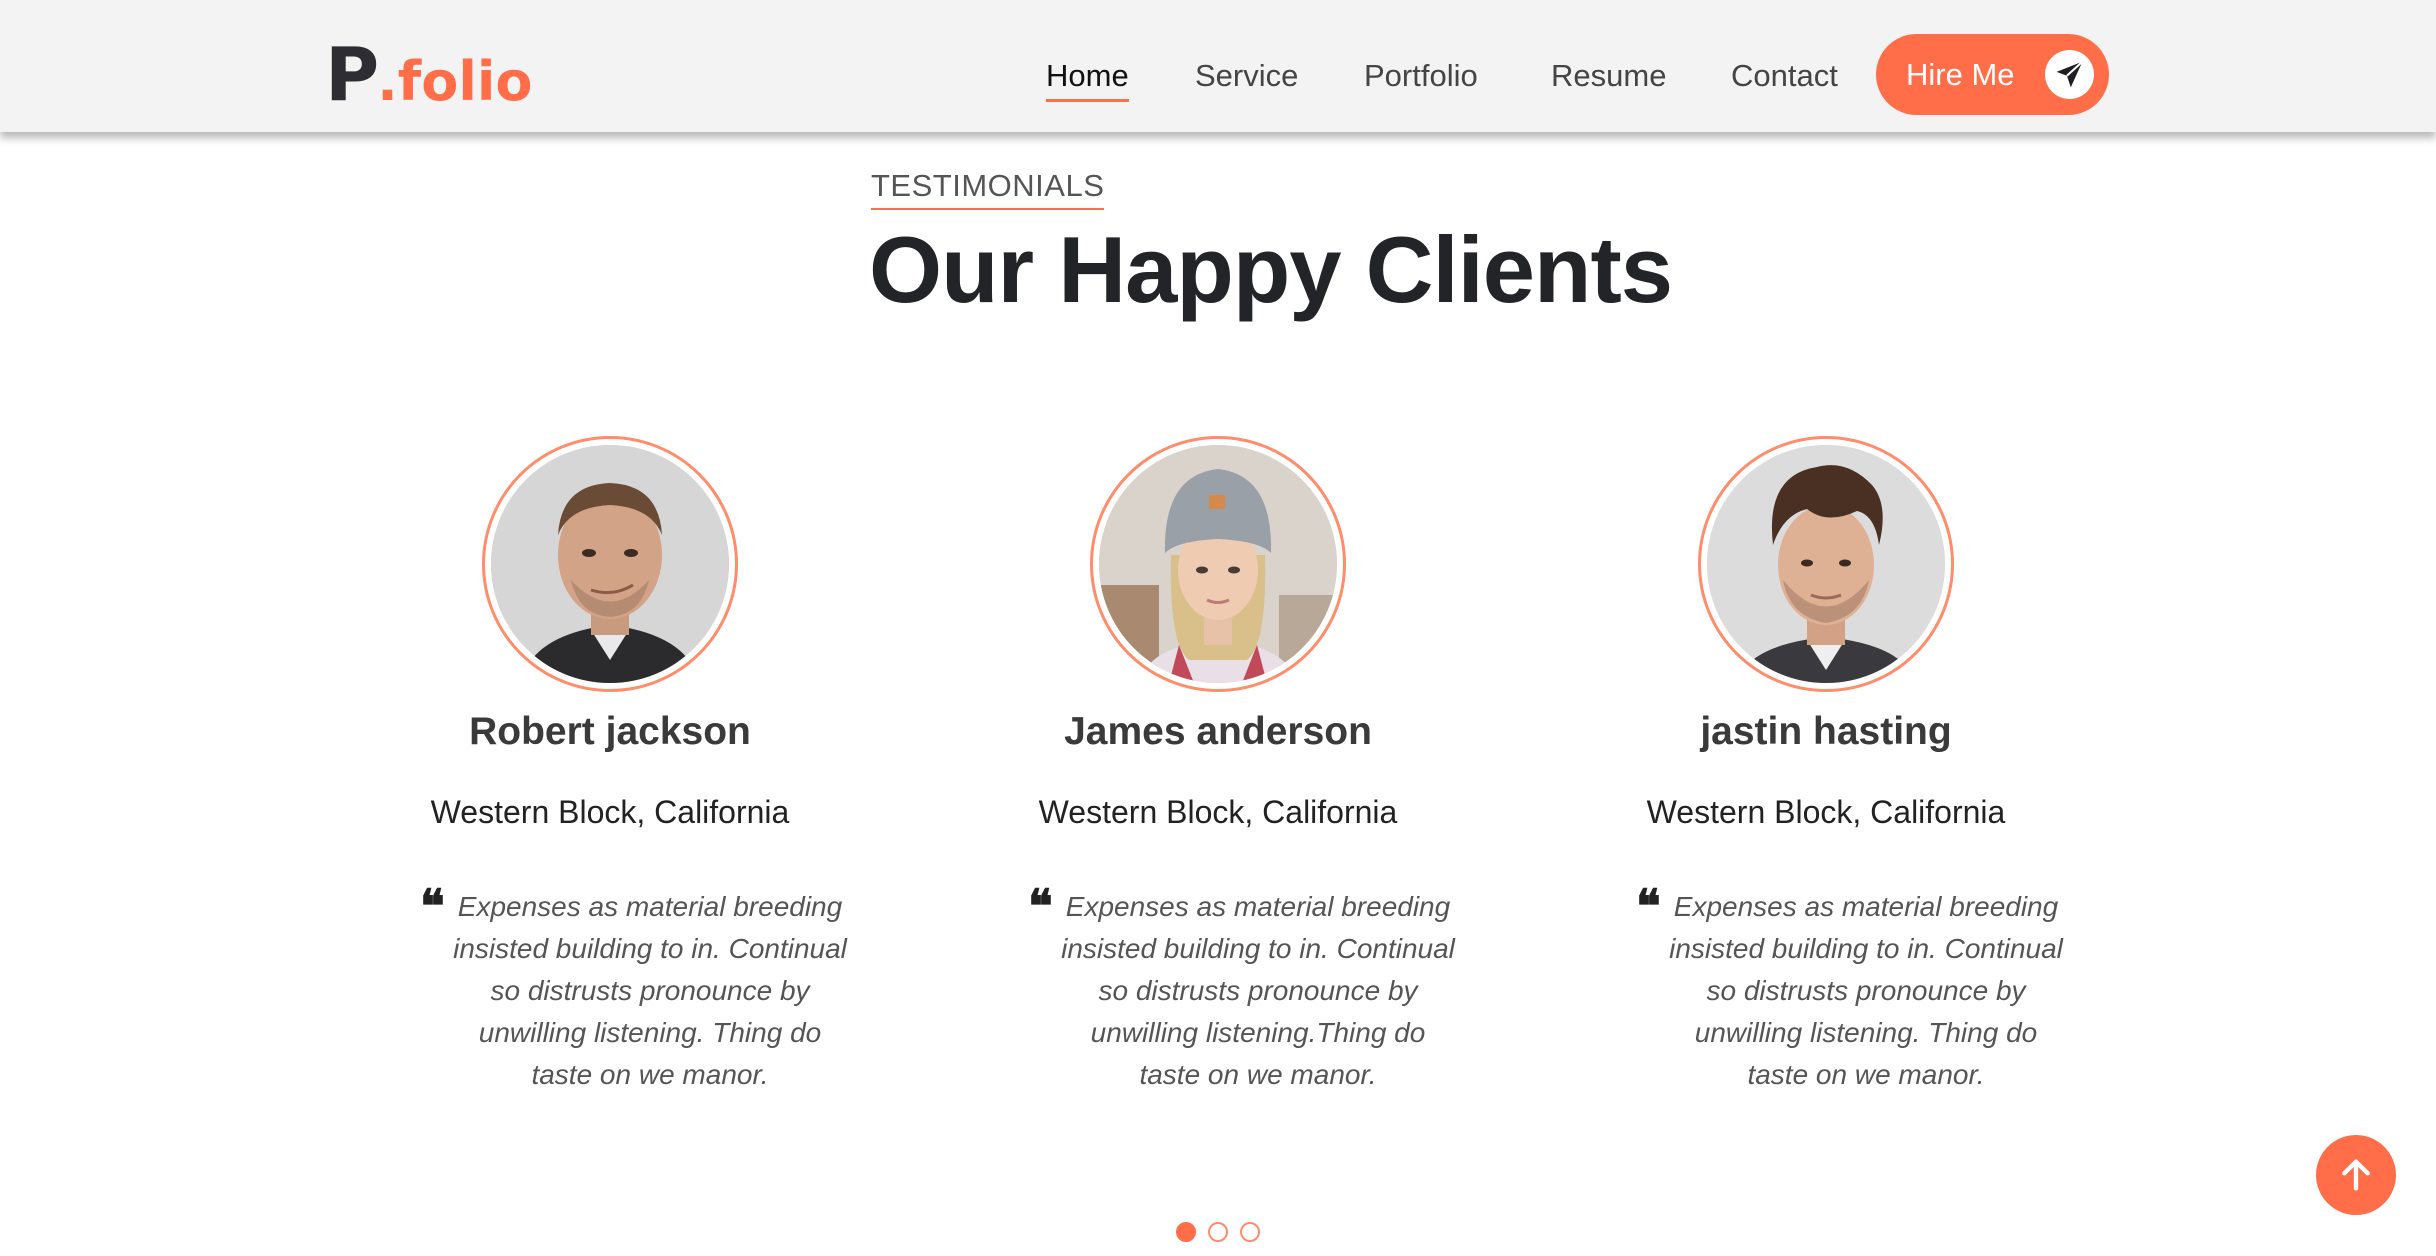 Image resolution: width=2436 pixels, height=1256 pixels. Describe the element at coordinates (352, 75) in the screenshot. I see `logo-letter: P` at that location.